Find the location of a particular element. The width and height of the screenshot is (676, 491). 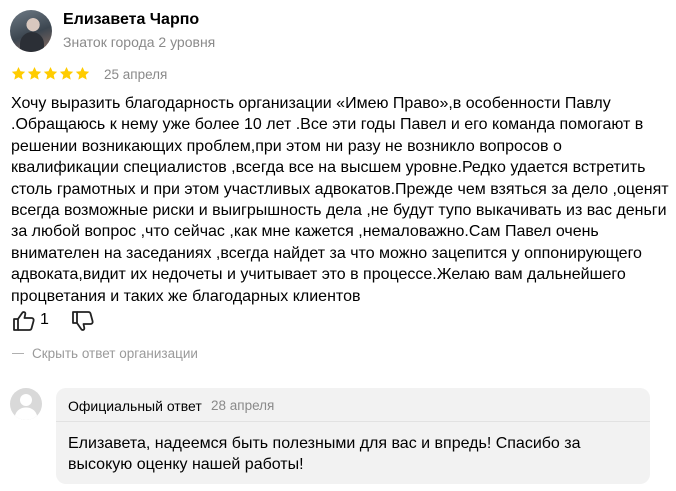

toggle-dash is located at coordinates (18, 353).